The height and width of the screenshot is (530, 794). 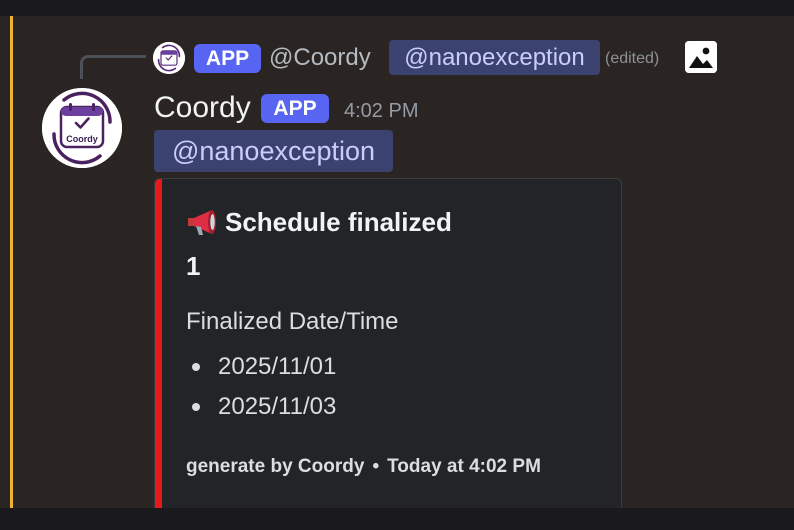 What do you see at coordinates (204, 222) in the screenshot?
I see `megaphone-icon` at bounding box center [204, 222].